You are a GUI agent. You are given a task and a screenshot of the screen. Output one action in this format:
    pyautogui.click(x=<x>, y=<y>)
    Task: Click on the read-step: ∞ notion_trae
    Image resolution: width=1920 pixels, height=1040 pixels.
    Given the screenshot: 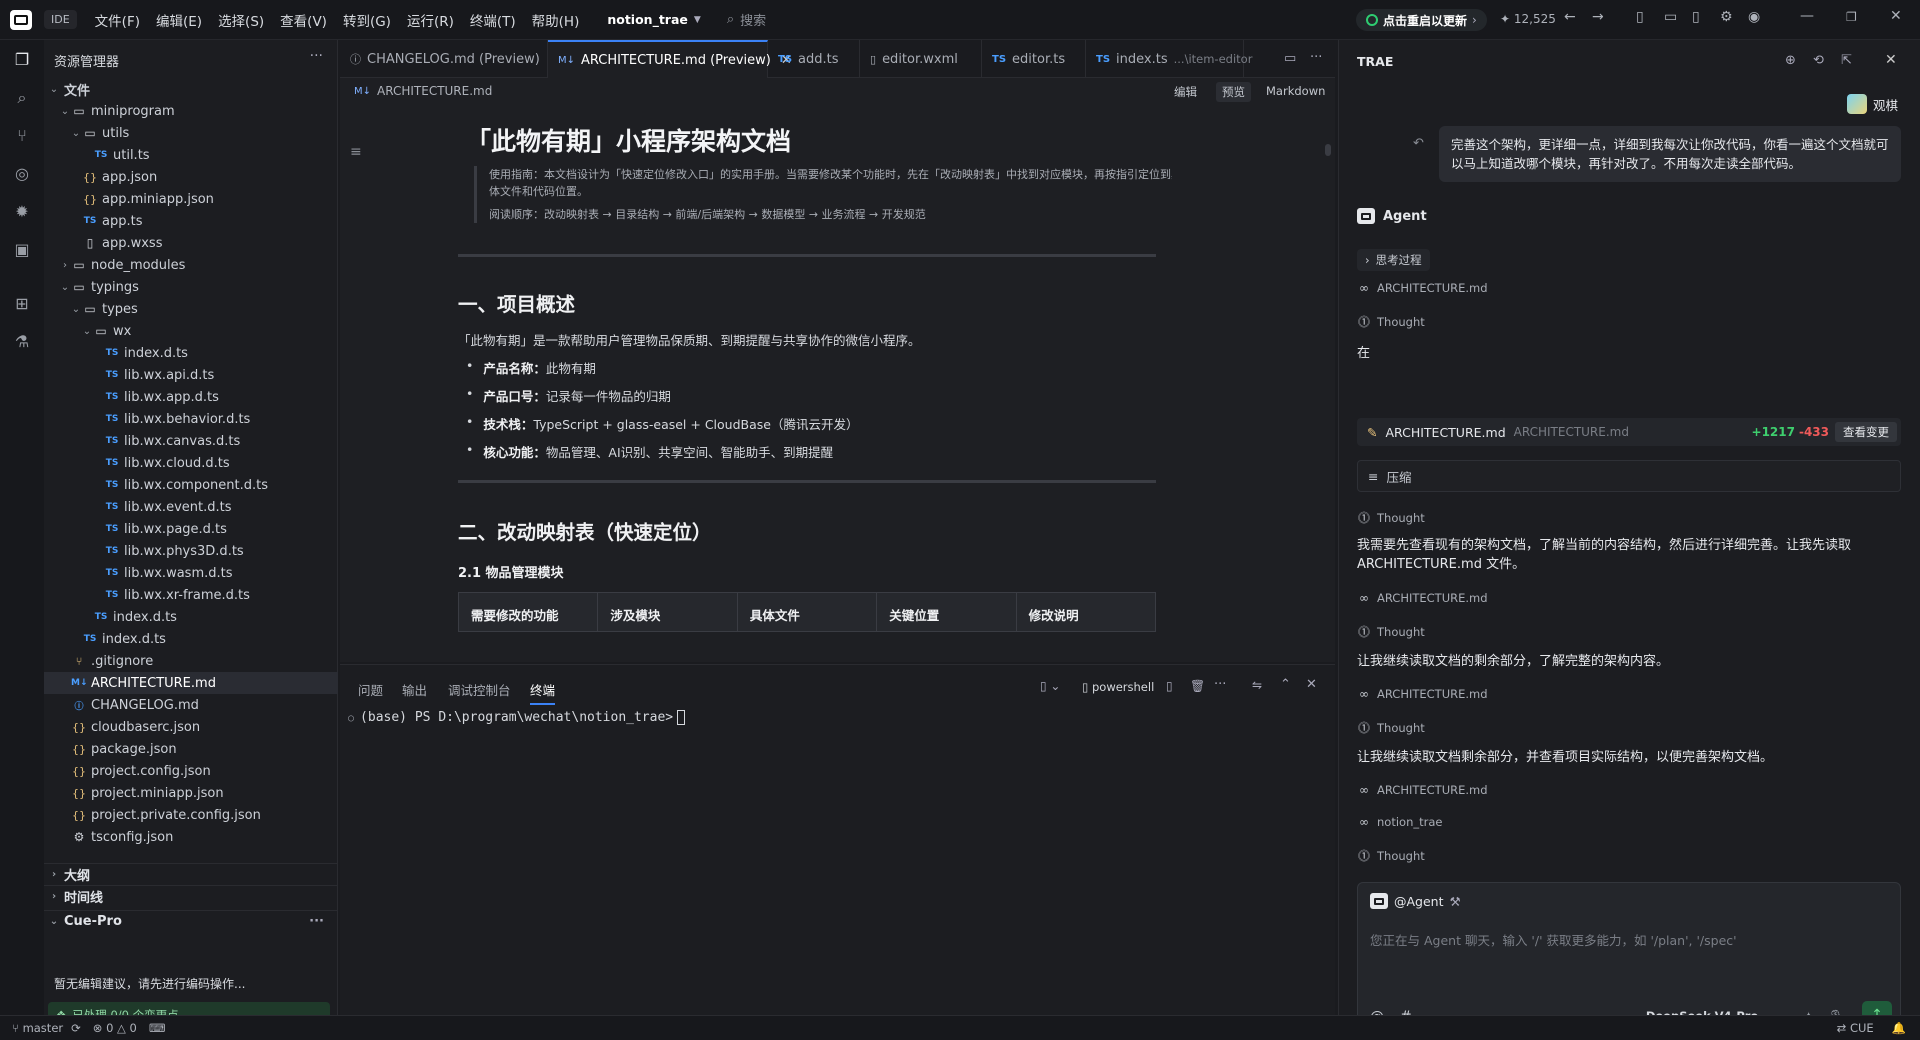 What is the action you would take?
    pyautogui.click(x=1399, y=822)
    